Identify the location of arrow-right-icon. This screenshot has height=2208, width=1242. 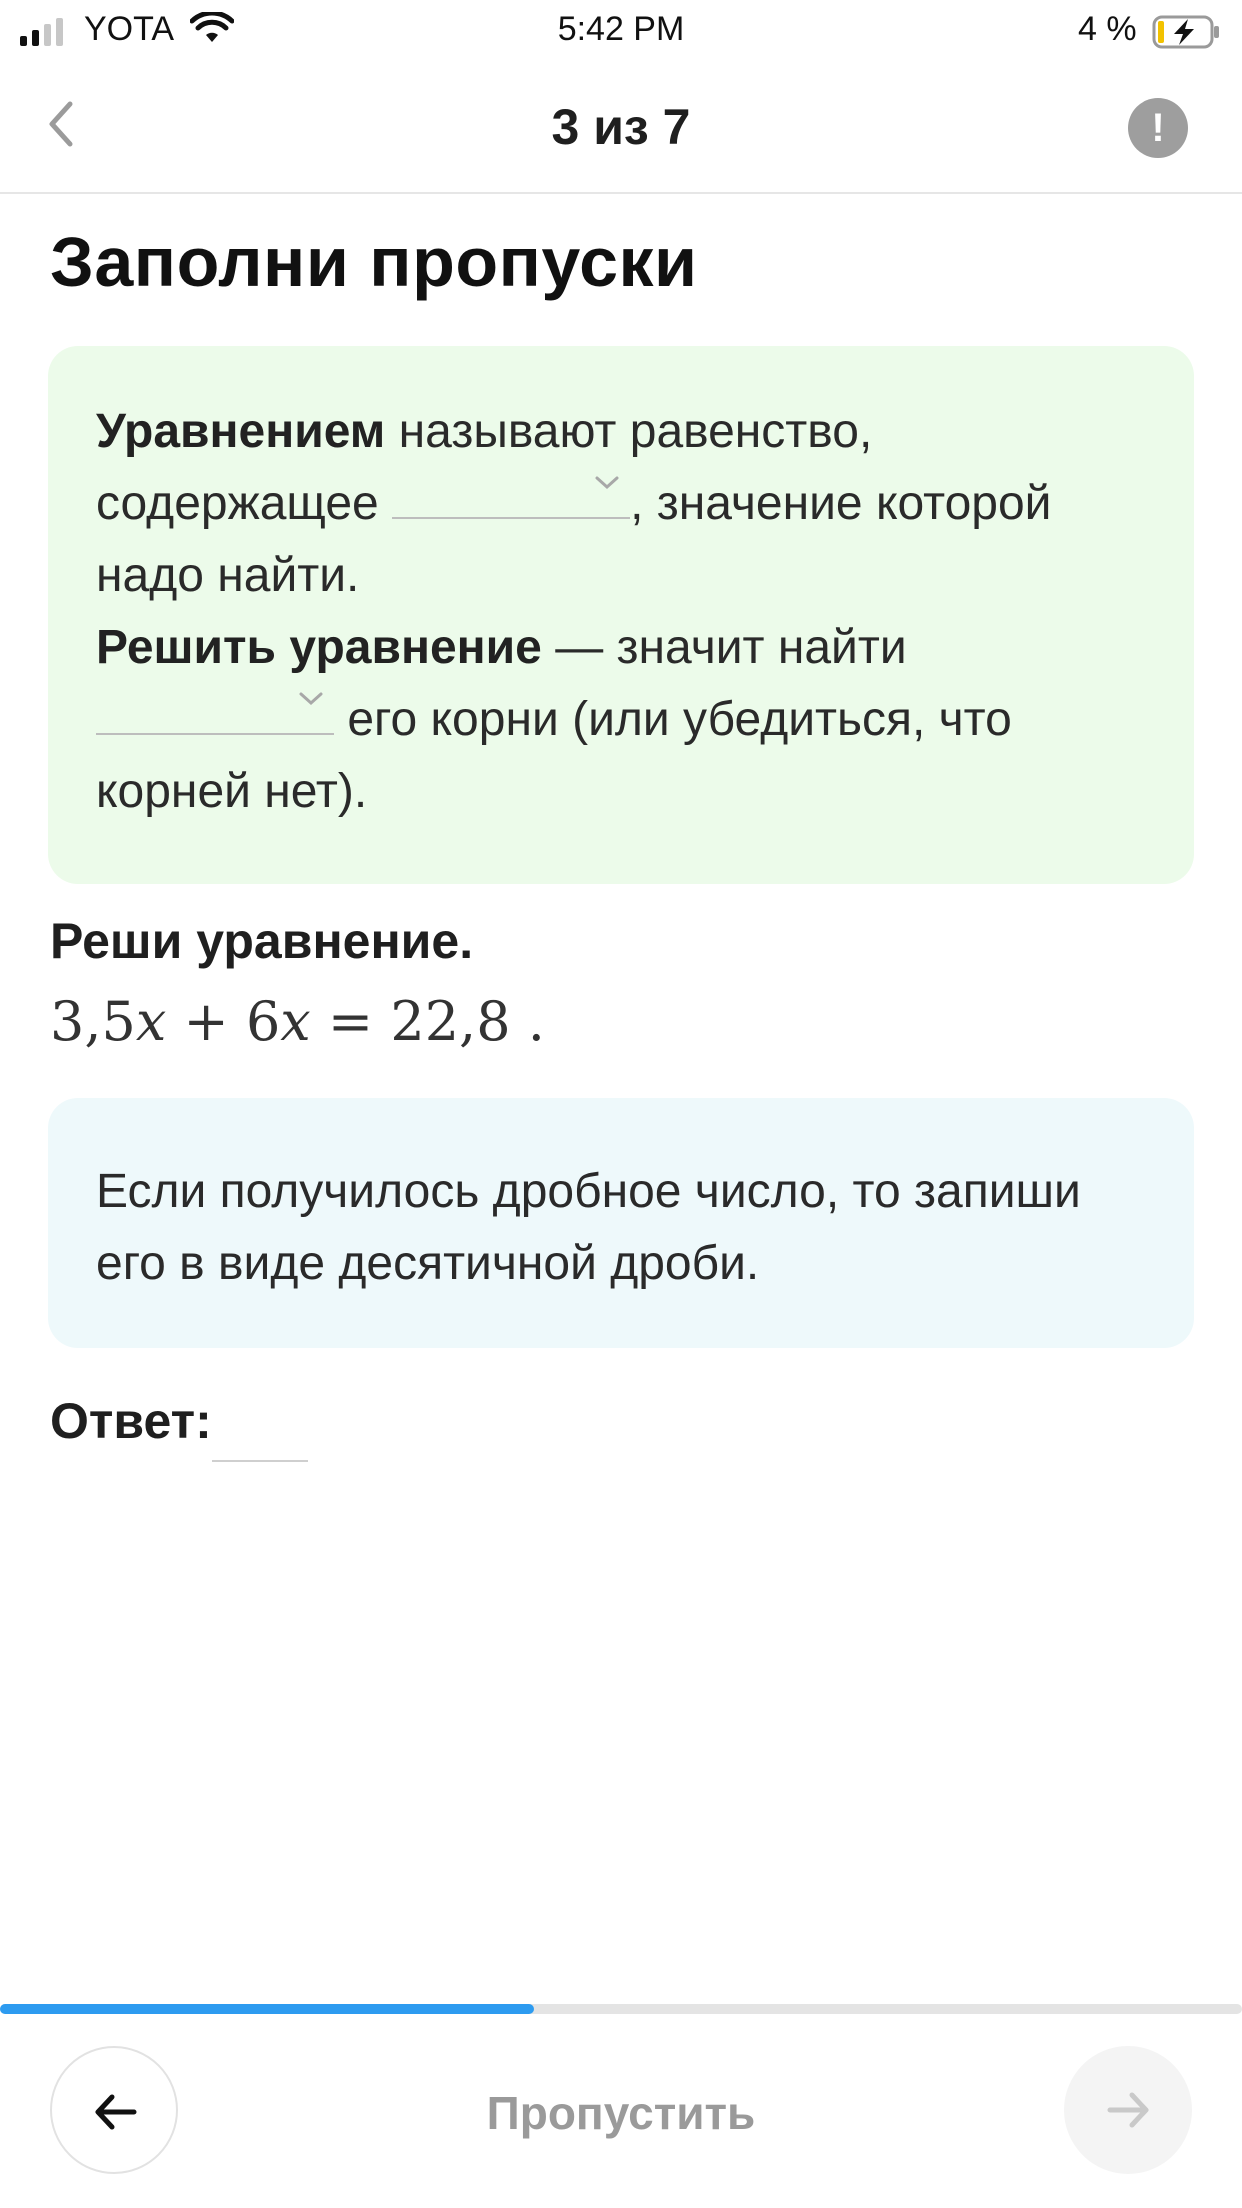
(1128, 2110).